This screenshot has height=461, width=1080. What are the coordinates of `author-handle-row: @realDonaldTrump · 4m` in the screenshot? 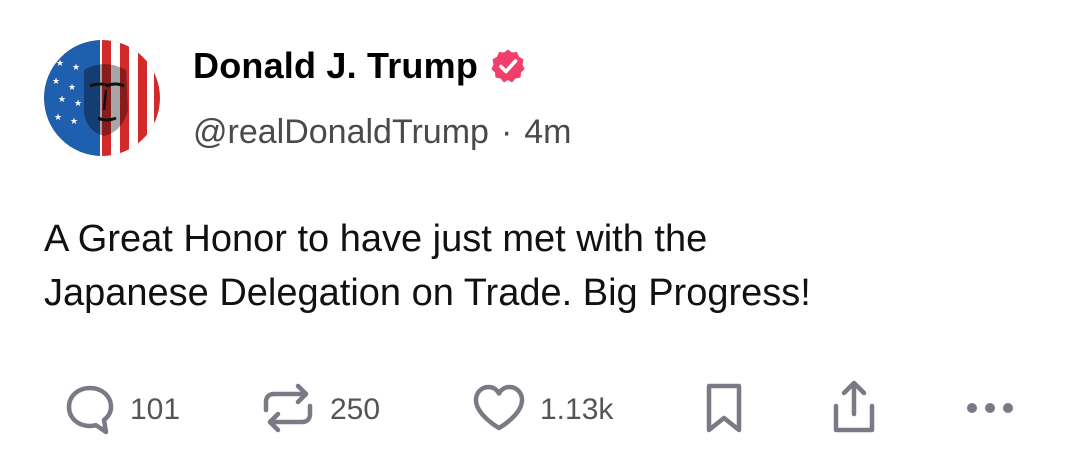 It's located at (382, 132).